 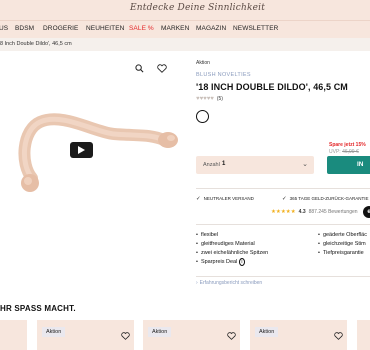 What do you see at coordinates (225, 199) in the screenshot?
I see `usp-shipping: ✓ NEUTRALER VERSAND` at bounding box center [225, 199].